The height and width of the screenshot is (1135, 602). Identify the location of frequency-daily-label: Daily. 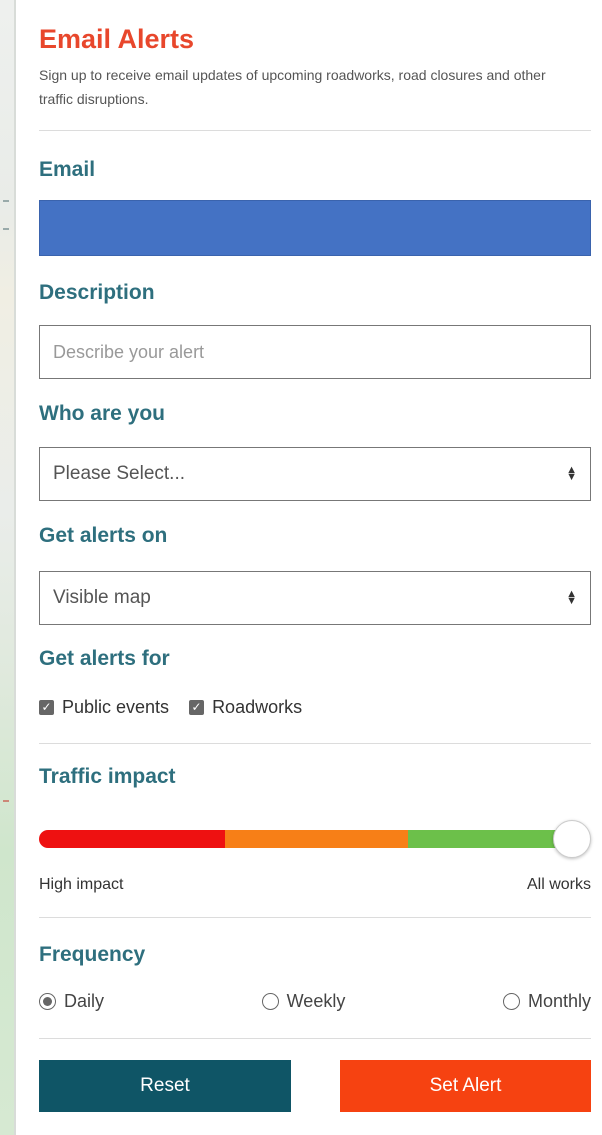
(84, 1001).